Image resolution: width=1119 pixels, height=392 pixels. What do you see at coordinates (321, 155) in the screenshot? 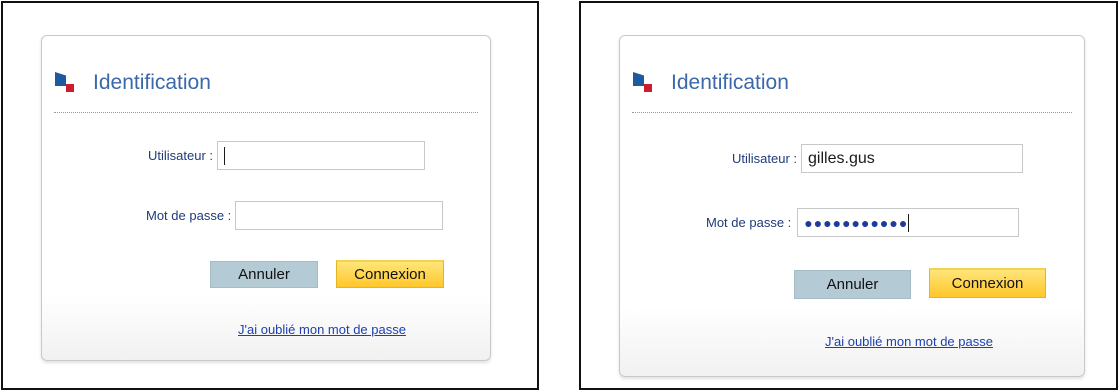
I see `username-input` at bounding box center [321, 155].